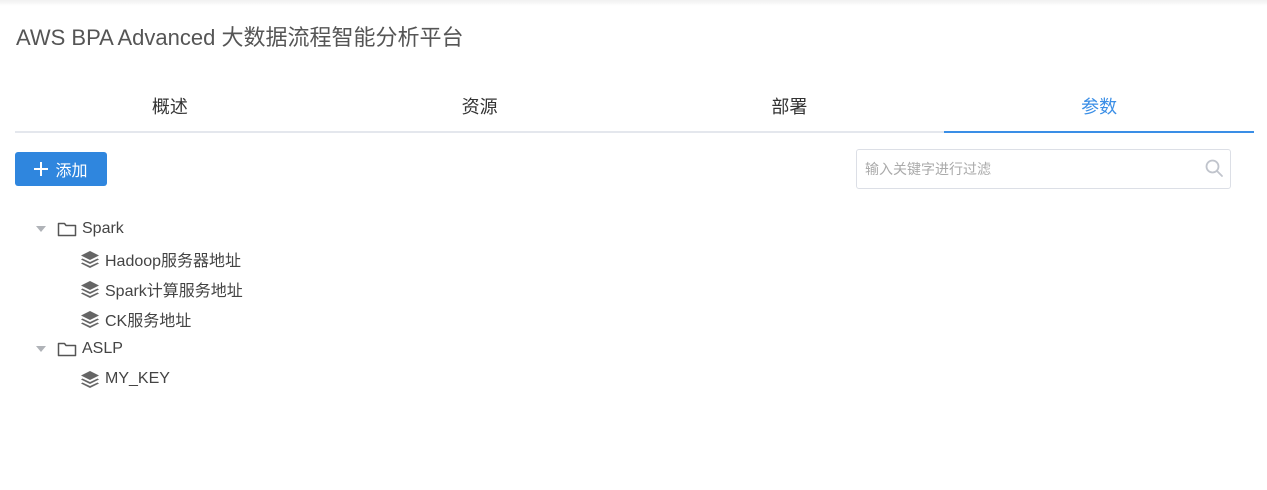 This screenshot has width=1267, height=490. Describe the element at coordinates (103, 228) in the screenshot. I see `tree-node-label: Spark` at that location.